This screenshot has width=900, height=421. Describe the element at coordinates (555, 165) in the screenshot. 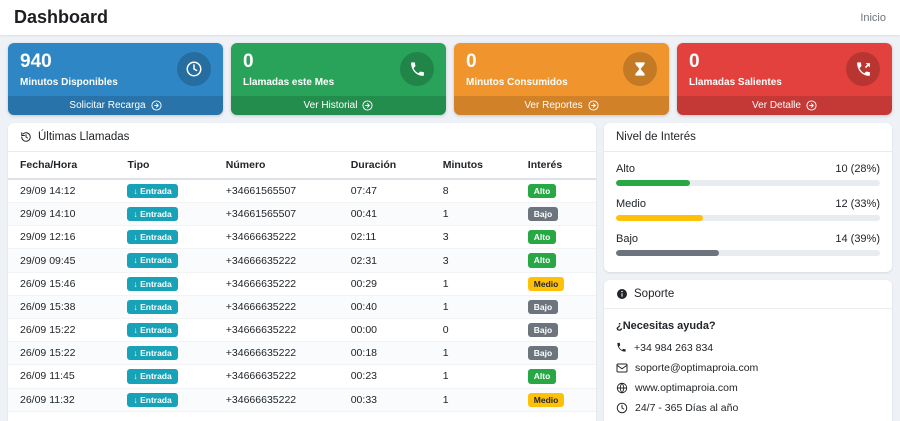

I see `column-header: Interés` at that location.